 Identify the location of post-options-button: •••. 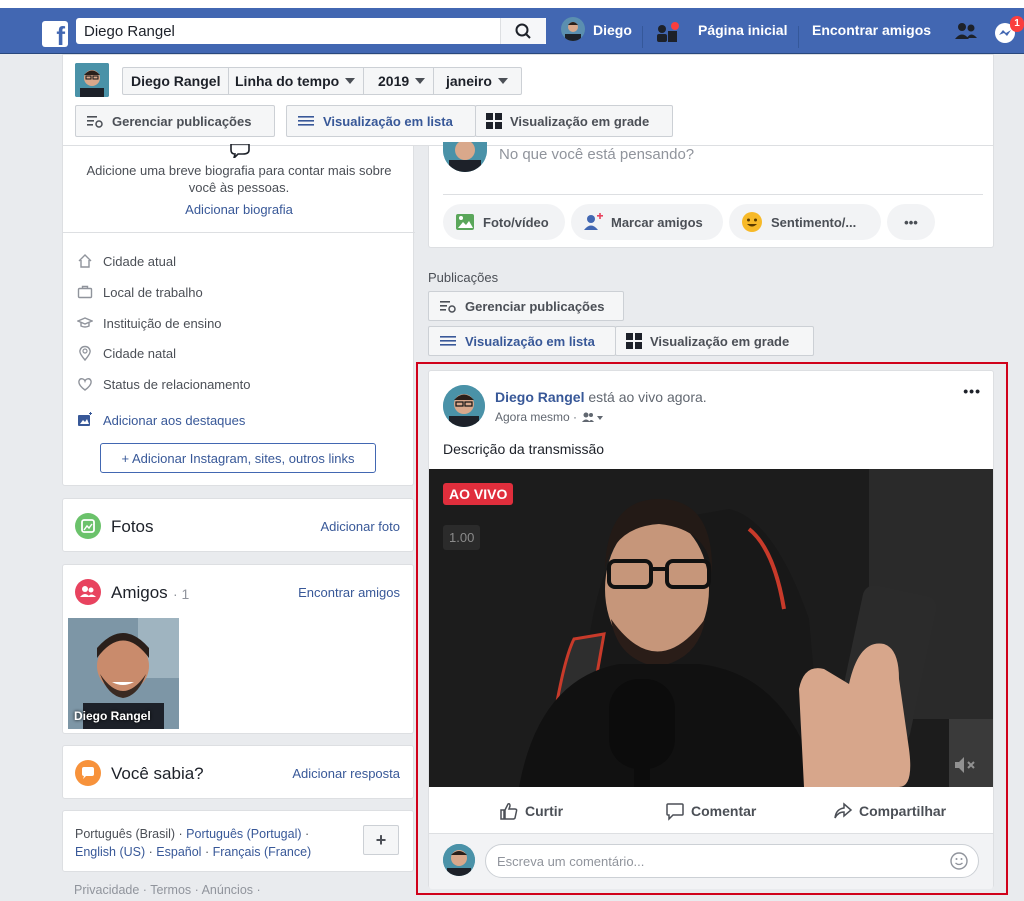
(972, 391).